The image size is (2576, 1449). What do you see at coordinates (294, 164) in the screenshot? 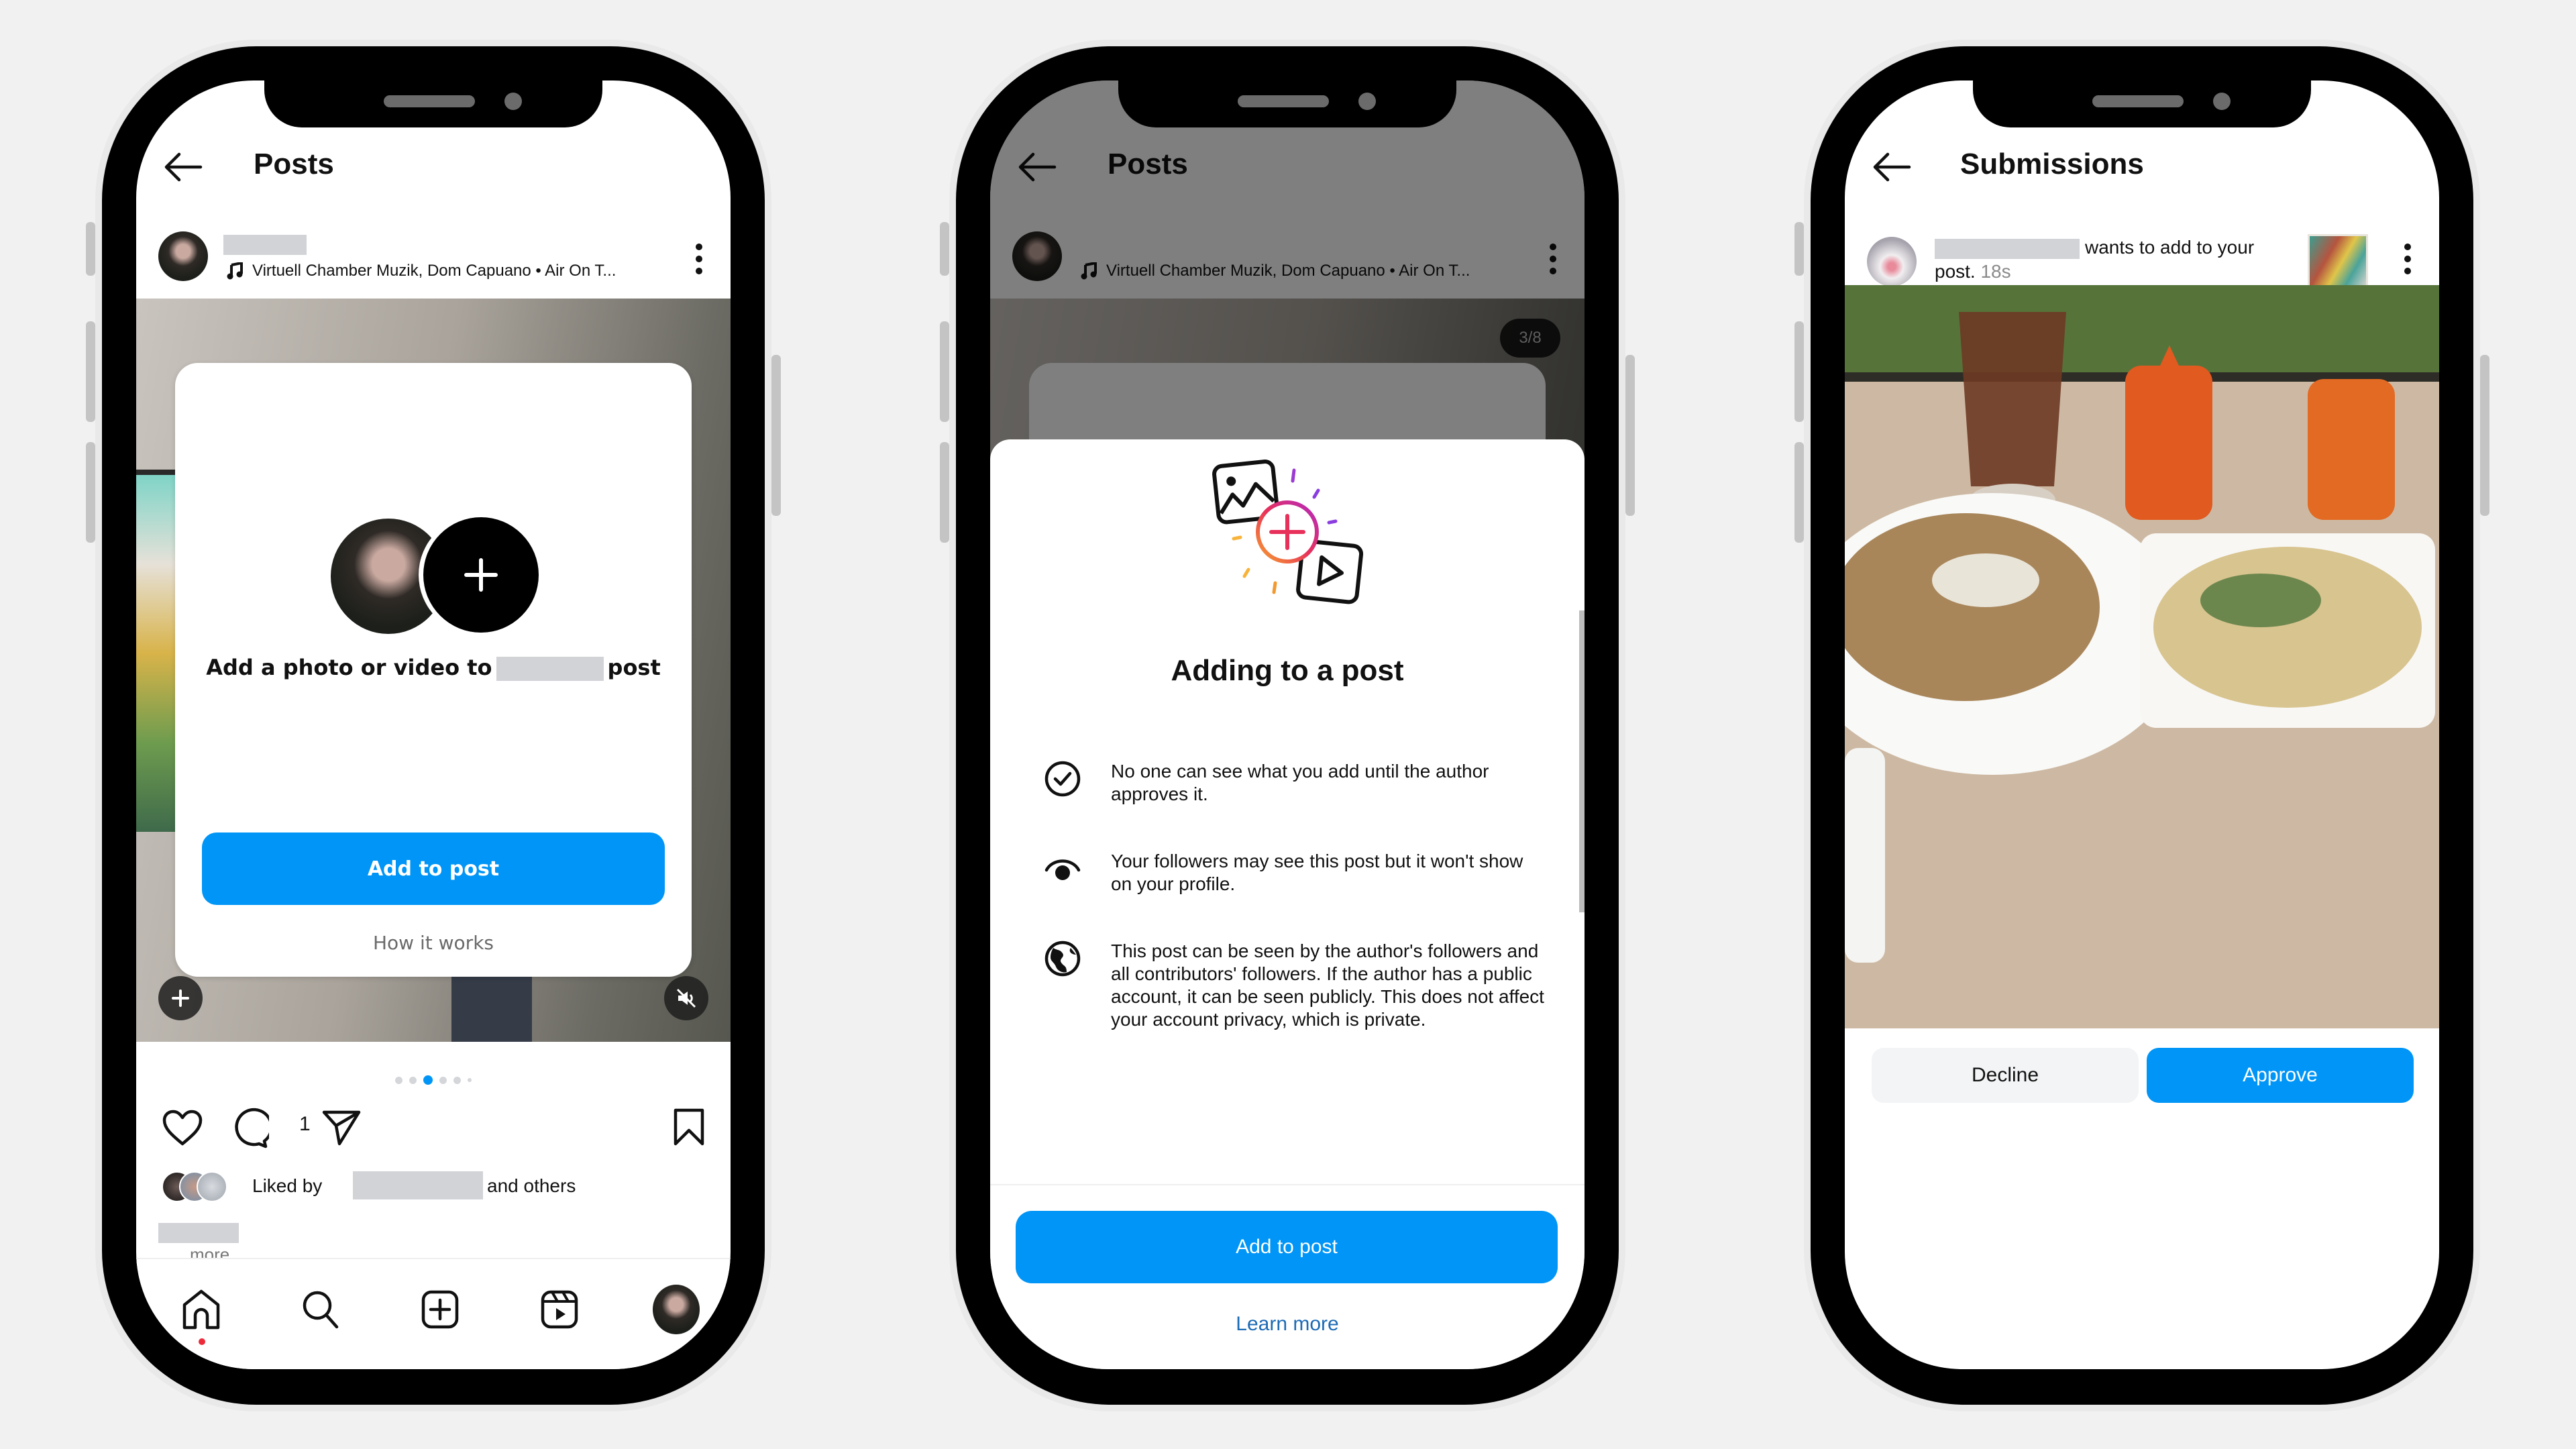
I see `page-title: Posts` at bounding box center [294, 164].